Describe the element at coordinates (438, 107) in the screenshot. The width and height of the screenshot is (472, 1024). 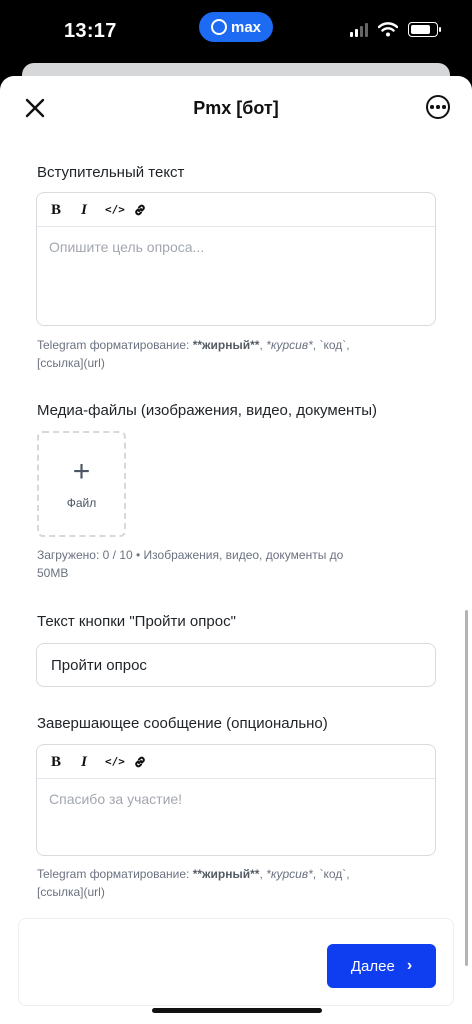
I see `more-options-icon` at that location.